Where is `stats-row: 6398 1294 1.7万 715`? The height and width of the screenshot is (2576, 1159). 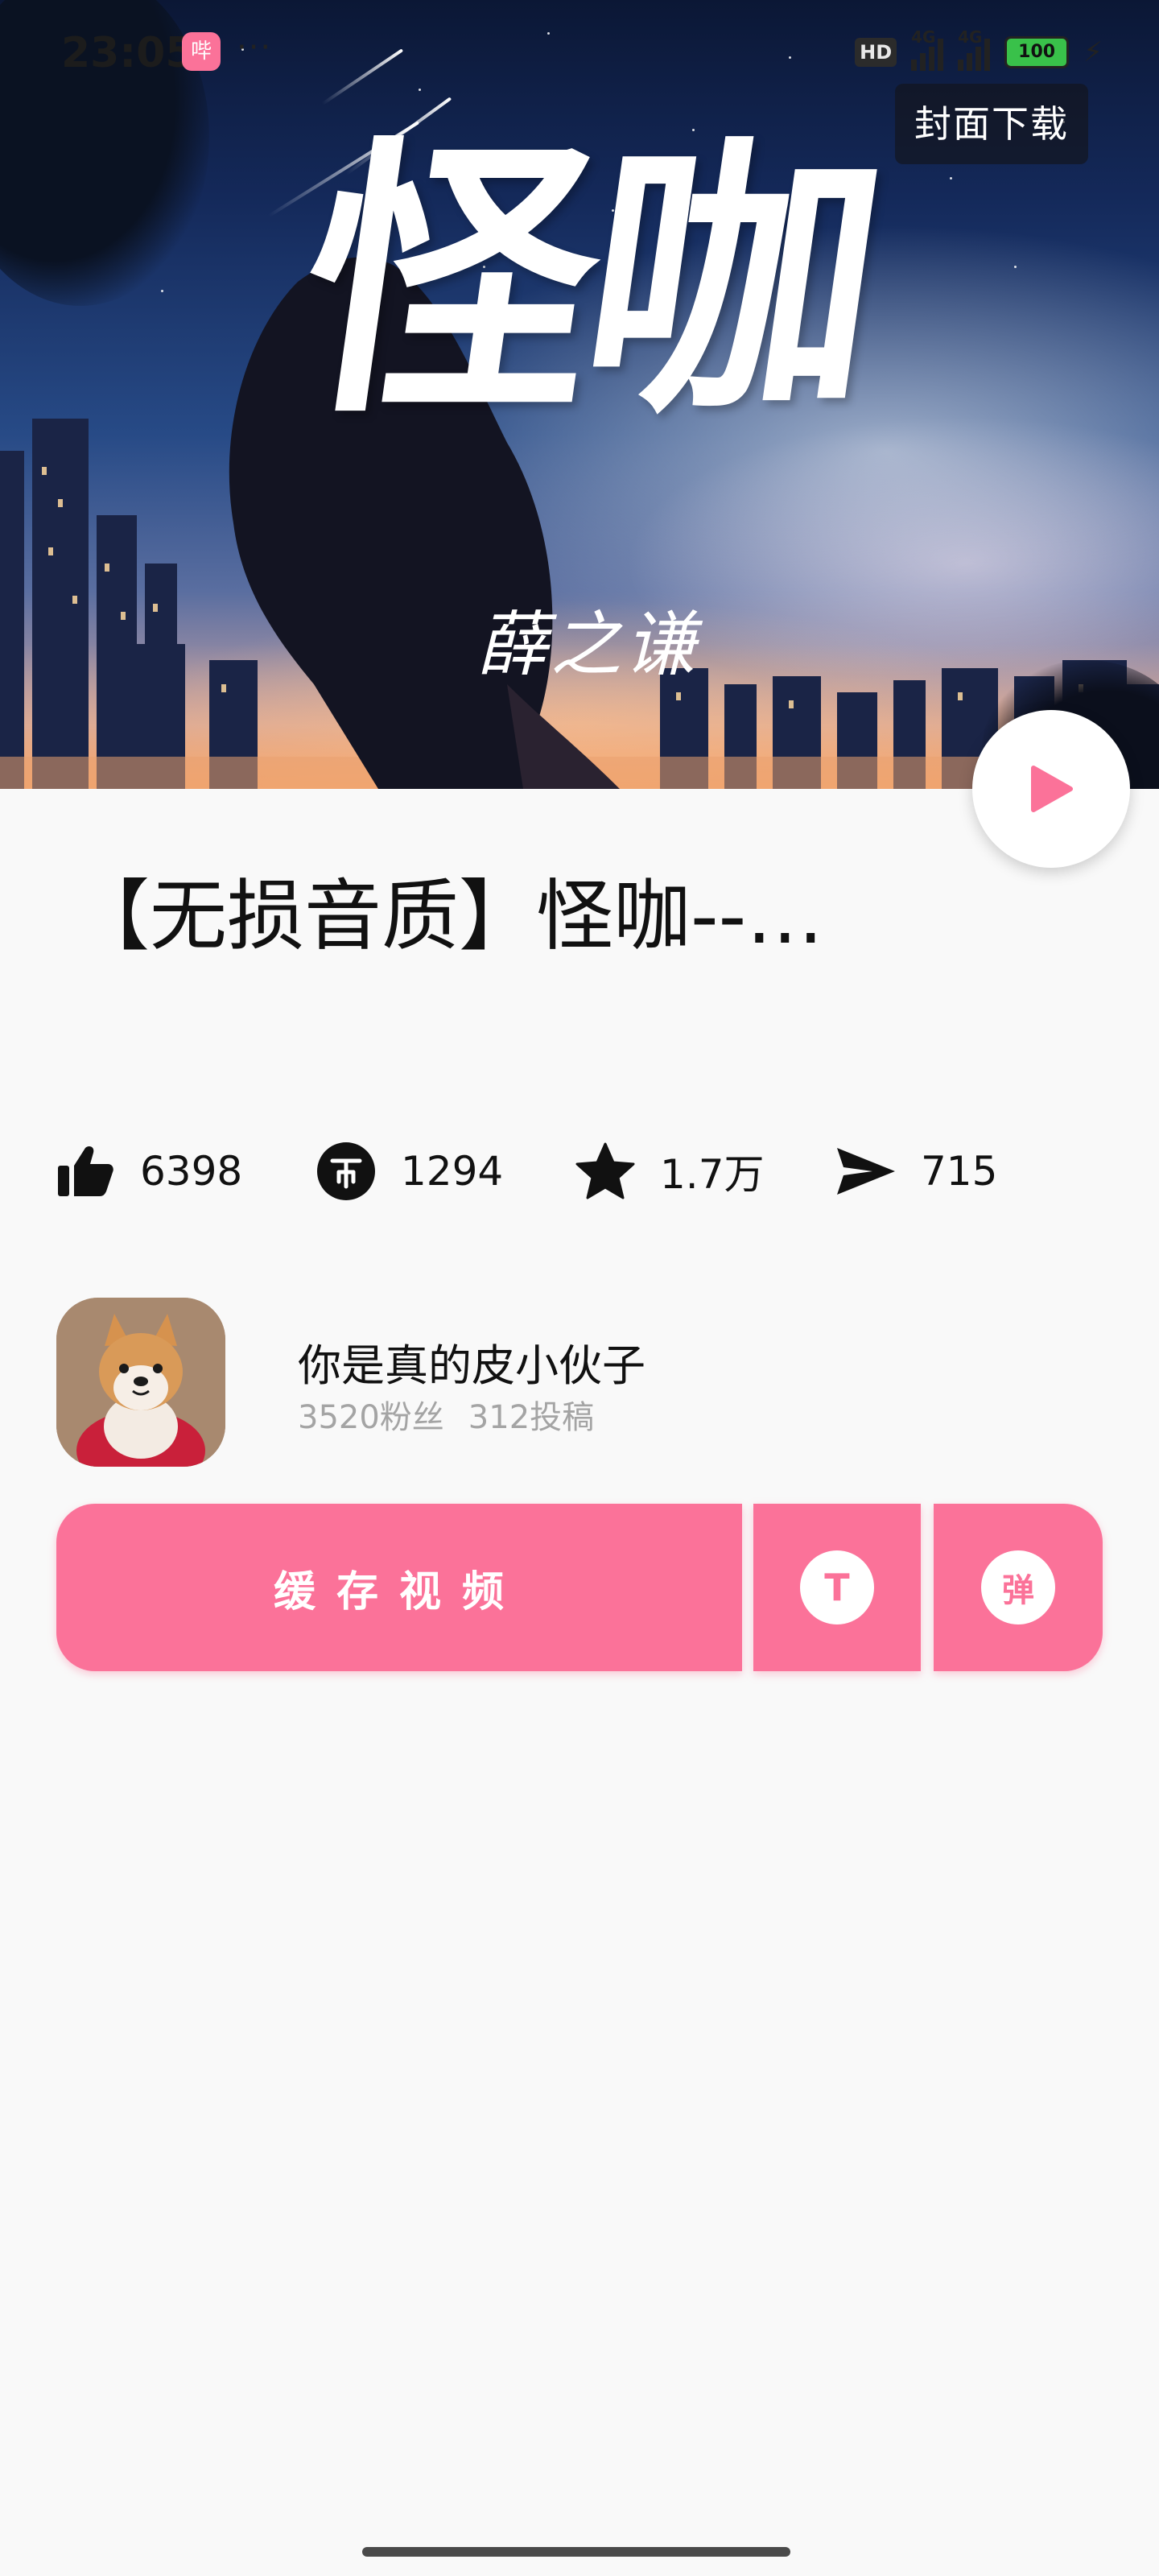
stats-row: 6398 1294 1.7万 715 is located at coordinates (578, 1171).